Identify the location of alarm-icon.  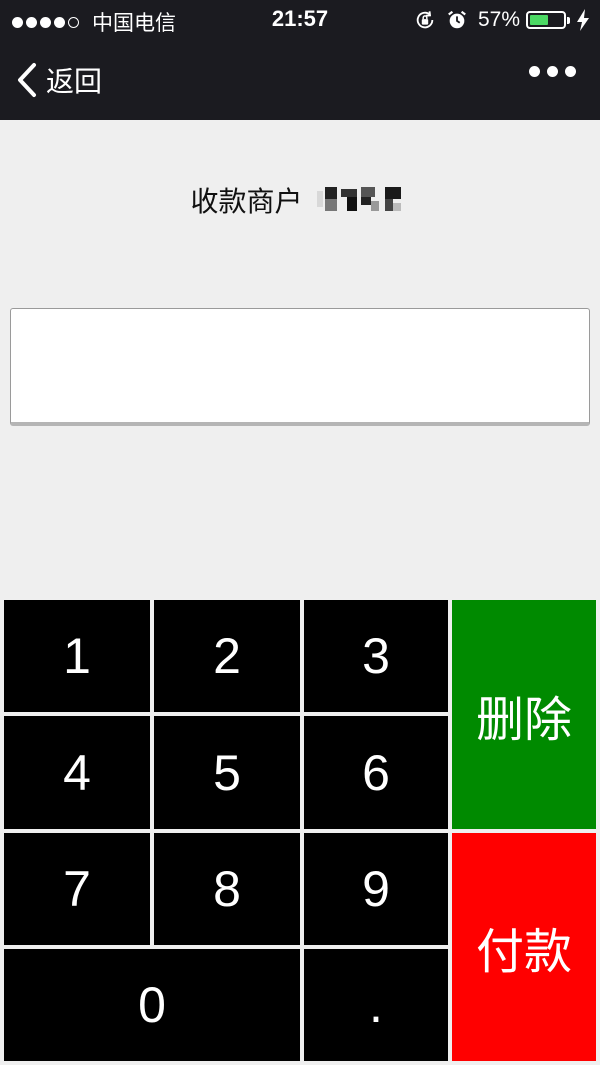
(457, 19).